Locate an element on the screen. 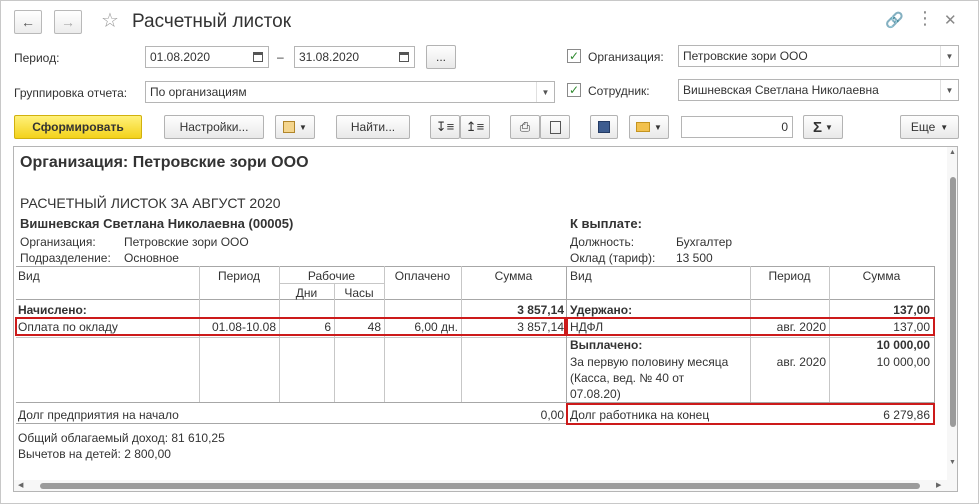 The height and width of the screenshot is (504, 979). highlight-accrual-row is located at coordinates (290, 326).